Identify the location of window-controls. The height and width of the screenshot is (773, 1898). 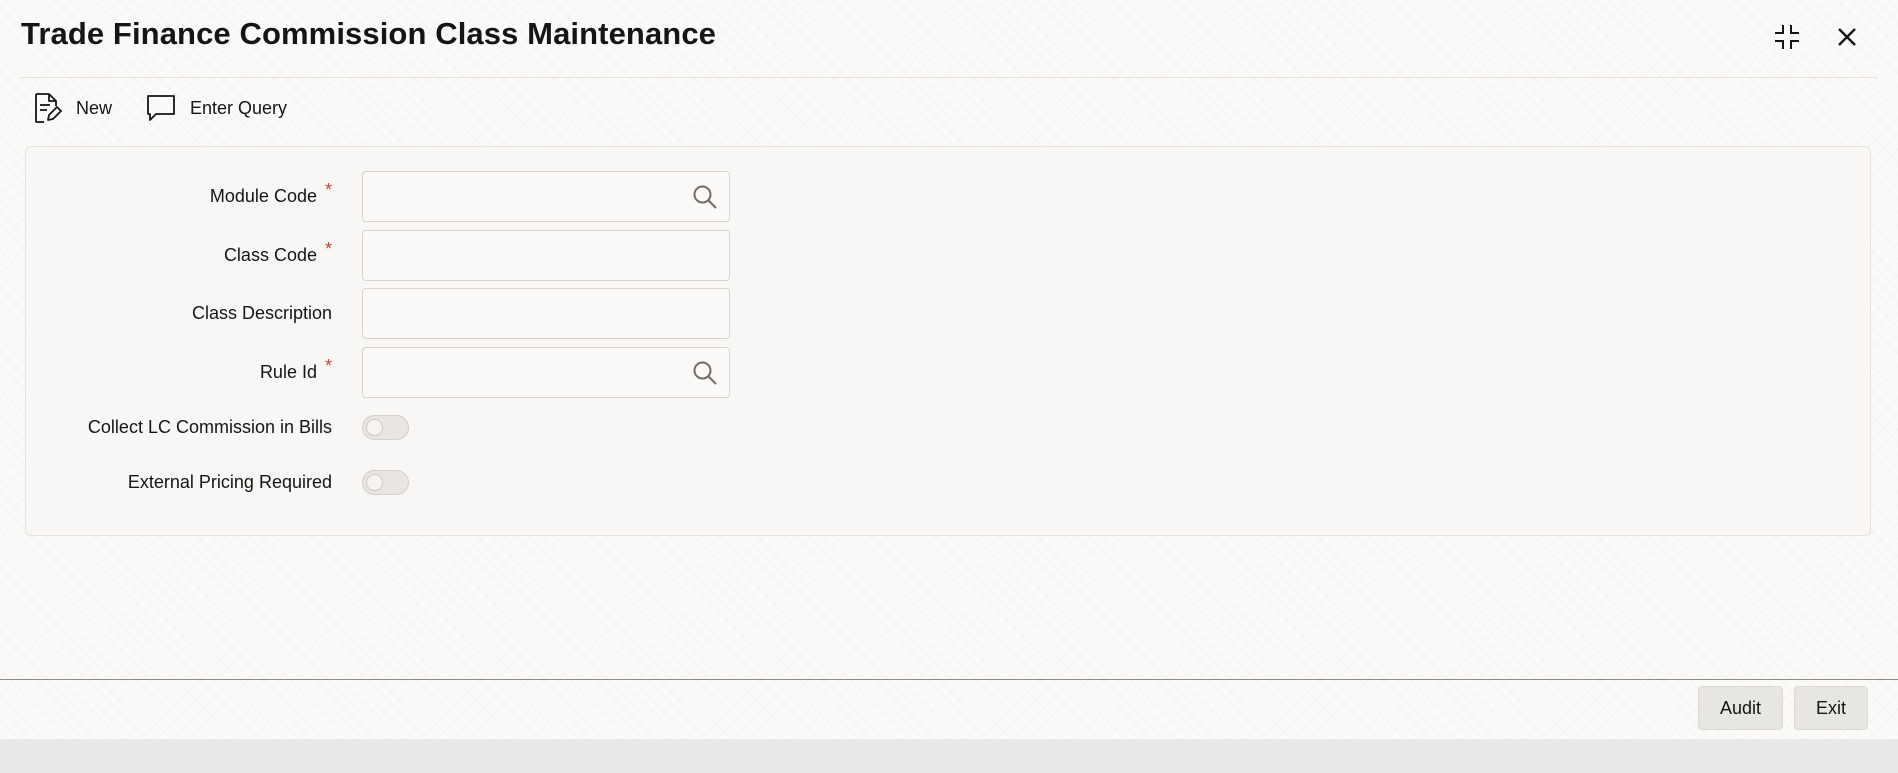
(1817, 37).